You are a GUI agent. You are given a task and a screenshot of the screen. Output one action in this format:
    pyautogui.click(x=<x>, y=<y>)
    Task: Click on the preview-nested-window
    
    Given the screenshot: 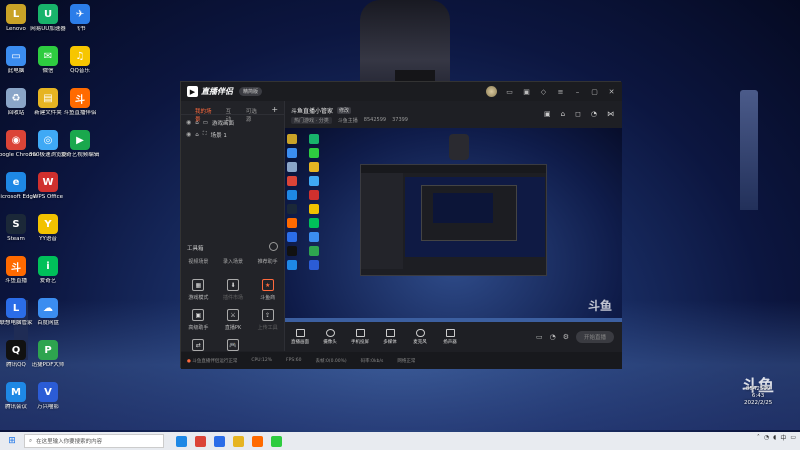 What is the action you would take?
    pyautogui.click(x=453, y=220)
    